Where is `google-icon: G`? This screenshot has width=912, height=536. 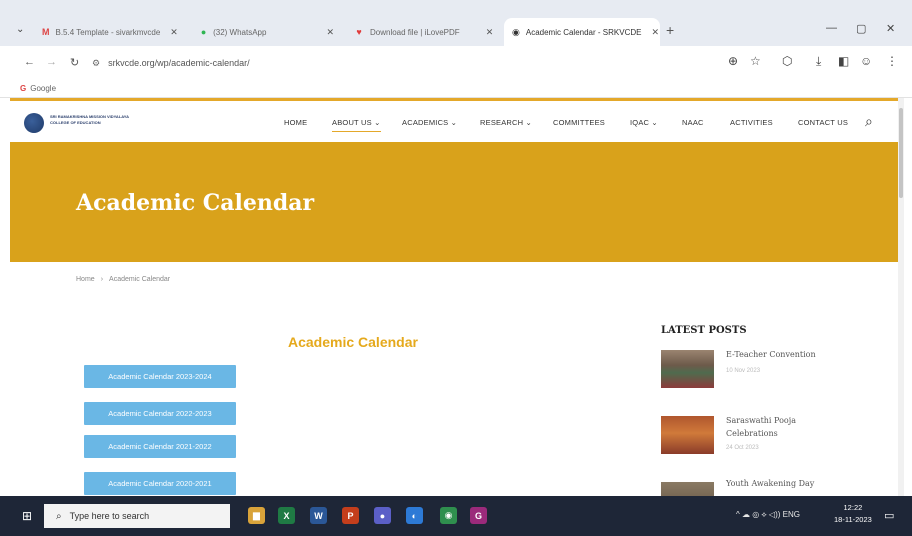
google-icon: G is located at coordinates (23, 88).